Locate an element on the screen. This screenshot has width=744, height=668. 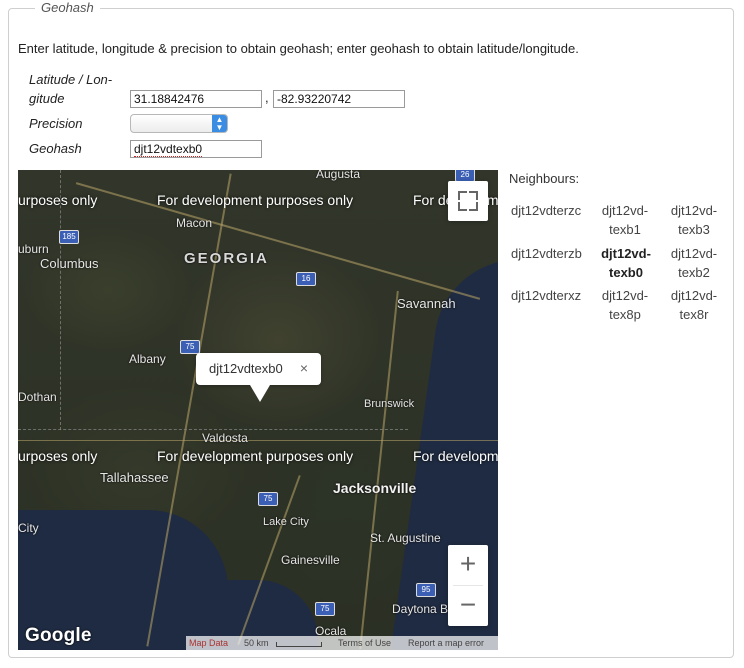
neighbour-cell-line: texb1 is located at coordinates (625, 229).